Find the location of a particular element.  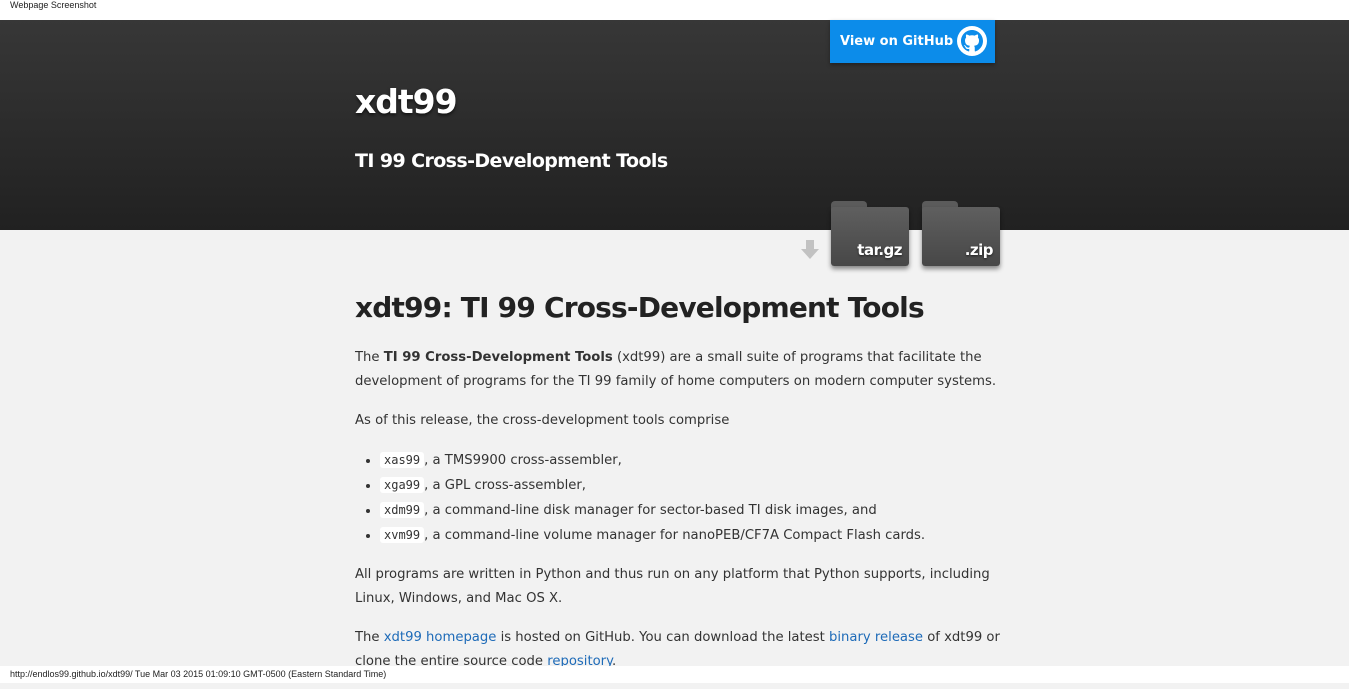

download-tar-gz-button: tar.gz is located at coordinates (870, 233).